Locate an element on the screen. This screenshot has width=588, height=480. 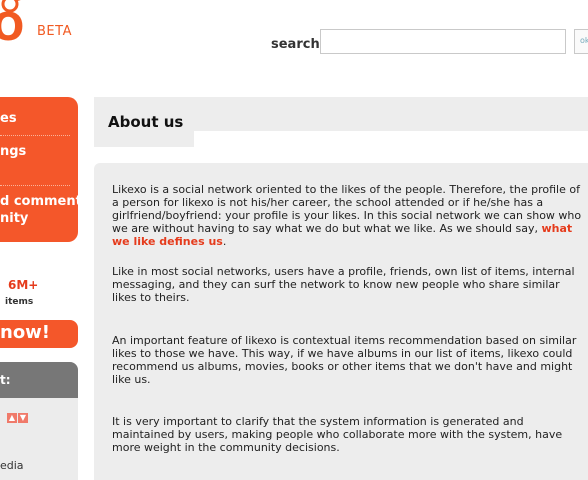
side-box: t: ▲ ▼ edia is located at coordinates (39, 421).